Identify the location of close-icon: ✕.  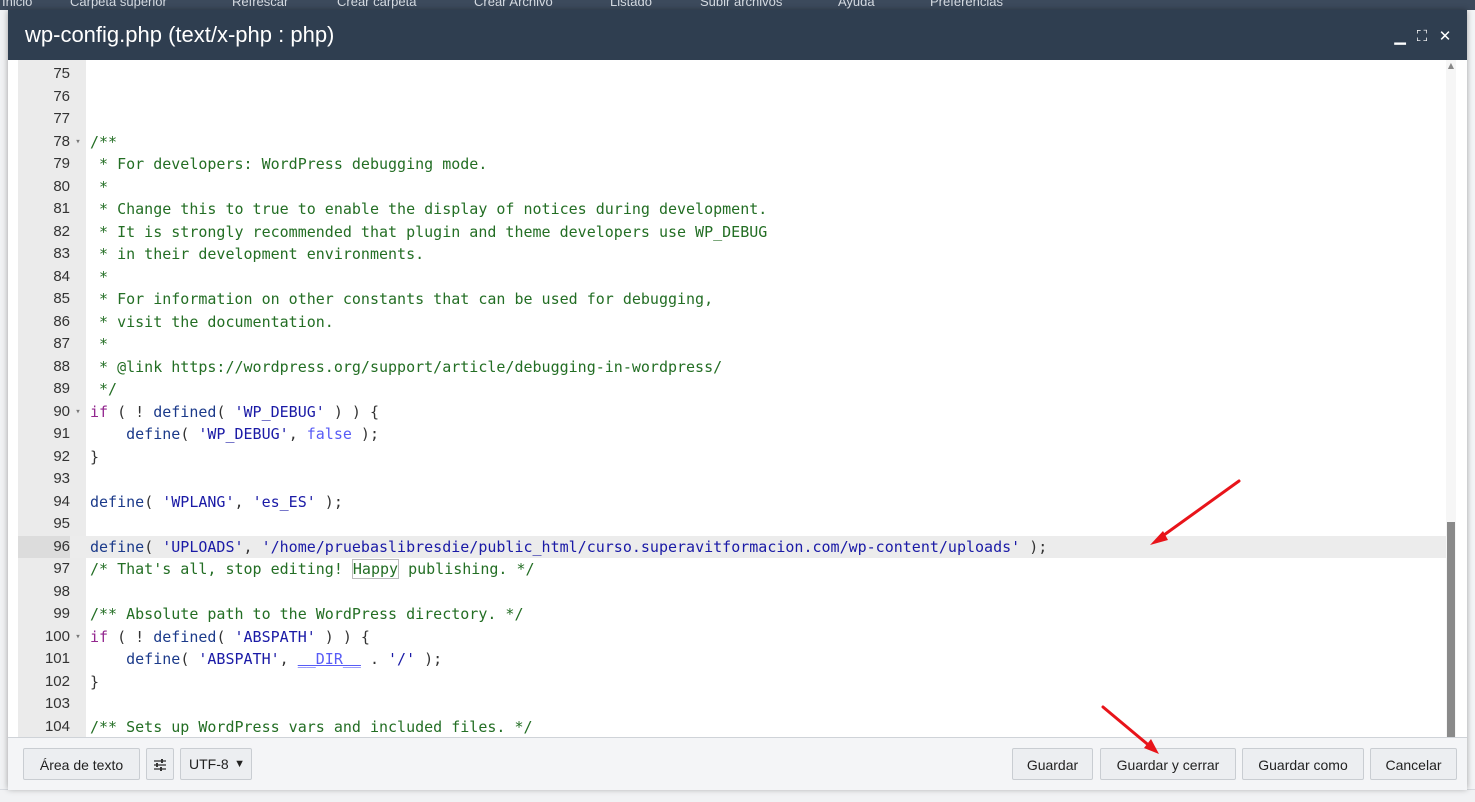
(1445, 36).